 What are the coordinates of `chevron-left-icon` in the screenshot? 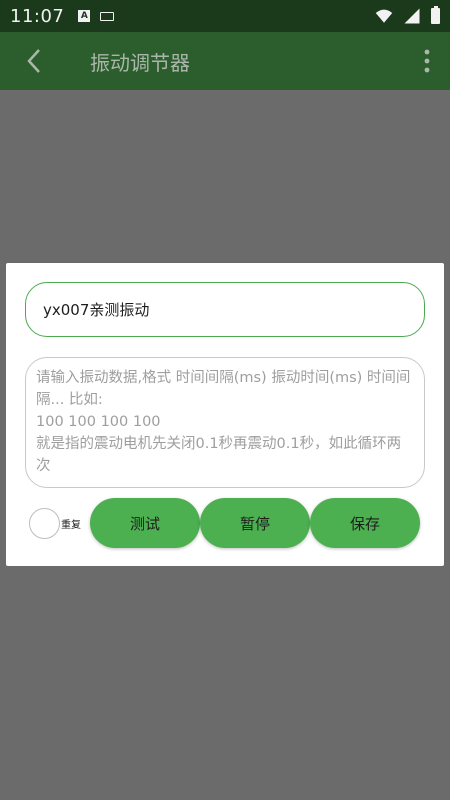 It's located at (33, 61).